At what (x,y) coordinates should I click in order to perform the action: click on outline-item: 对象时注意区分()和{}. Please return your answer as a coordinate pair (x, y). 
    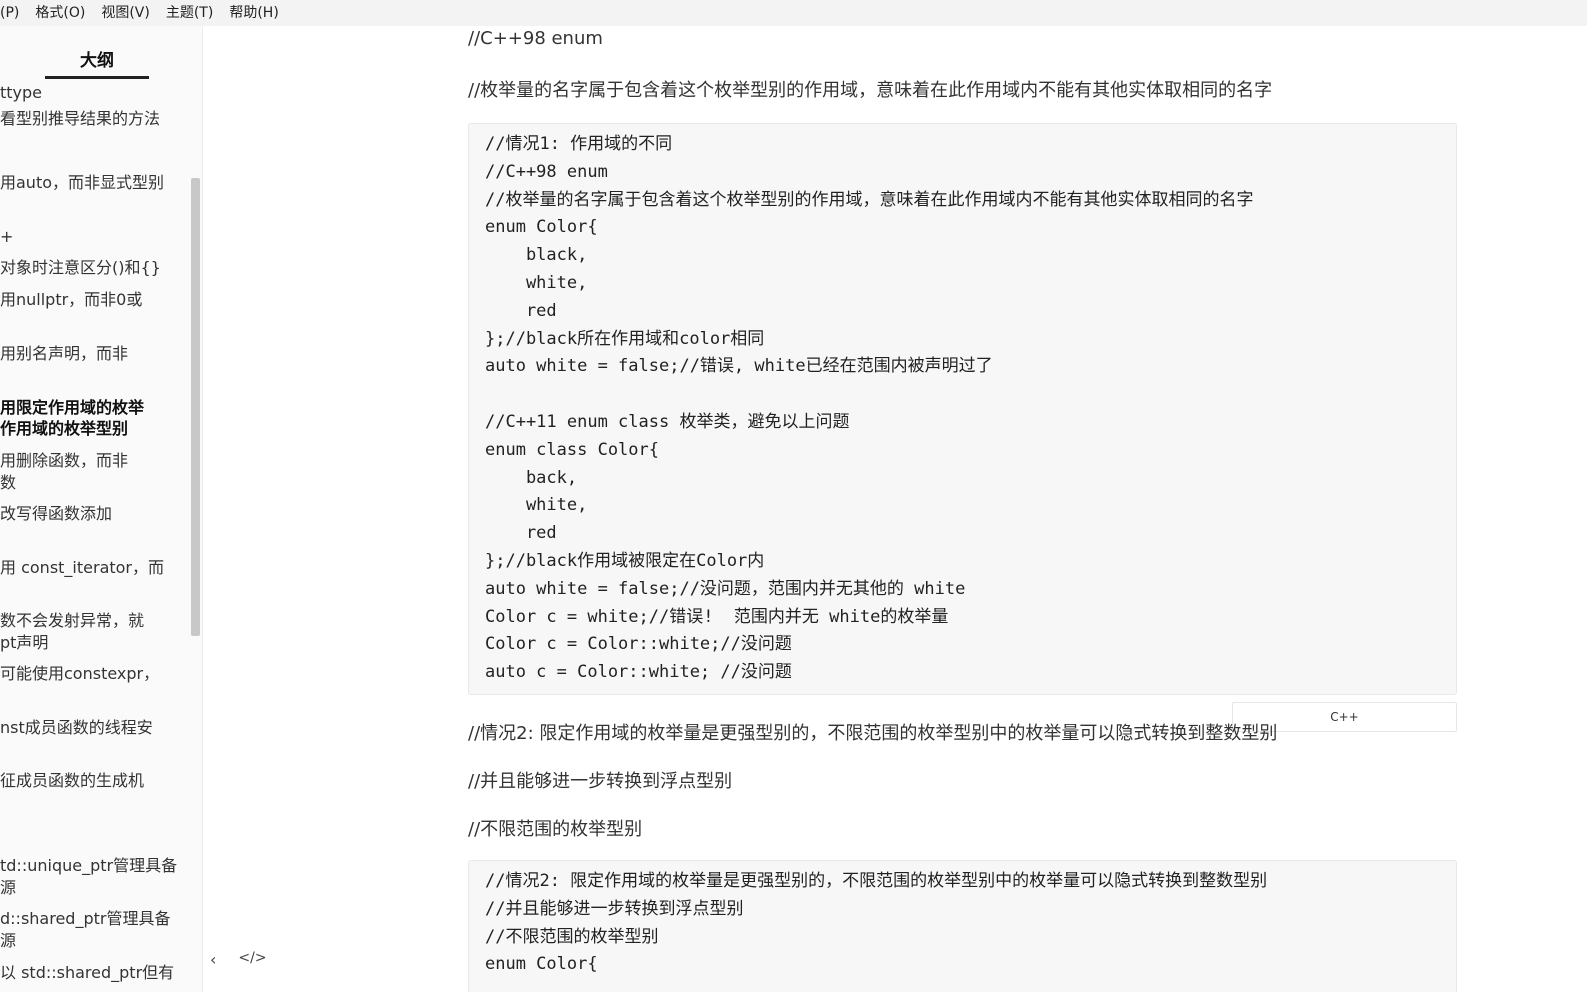
    Looking at the image, I should click on (95, 268).